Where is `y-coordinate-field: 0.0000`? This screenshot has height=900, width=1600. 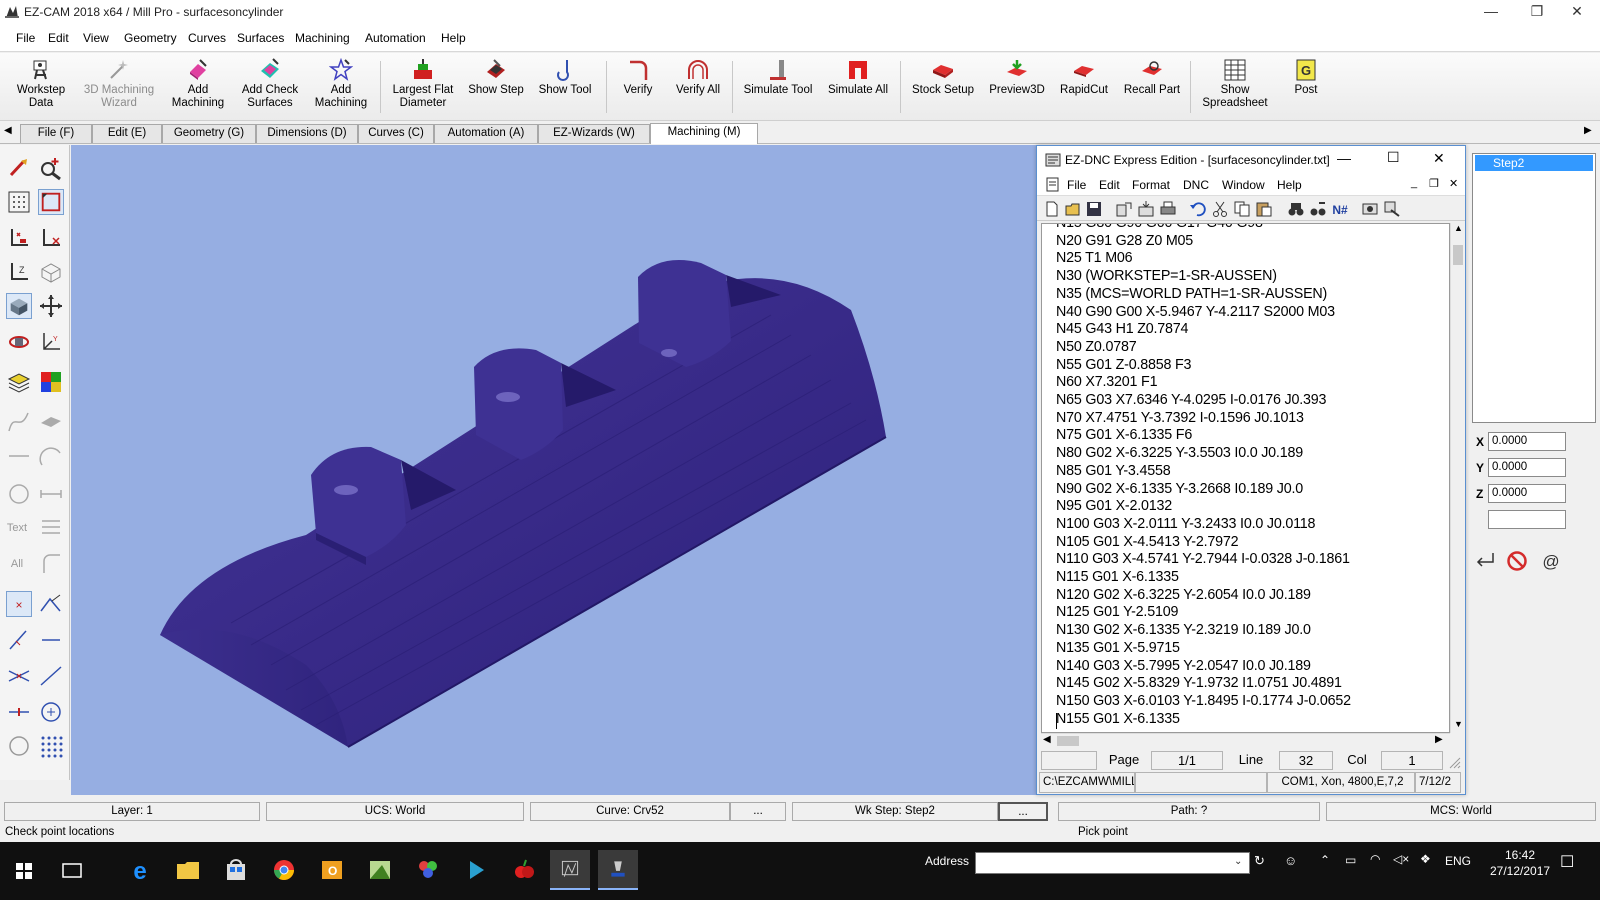
y-coordinate-field: 0.0000 is located at coordinates (1527, 467).